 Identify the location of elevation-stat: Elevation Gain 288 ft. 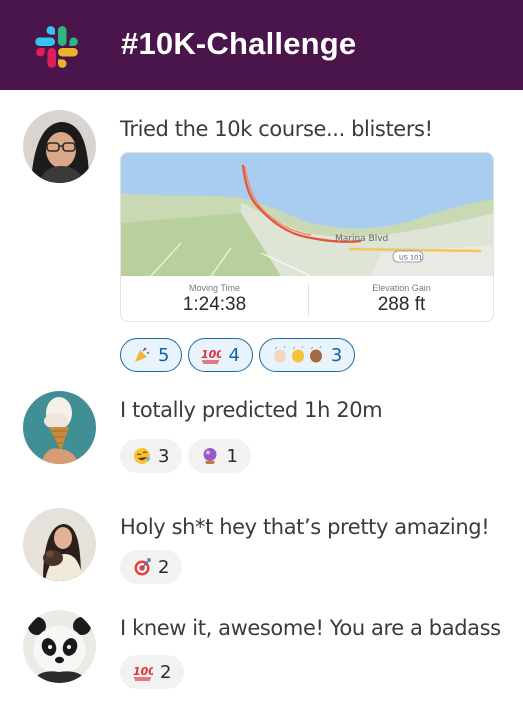
(400, 298).